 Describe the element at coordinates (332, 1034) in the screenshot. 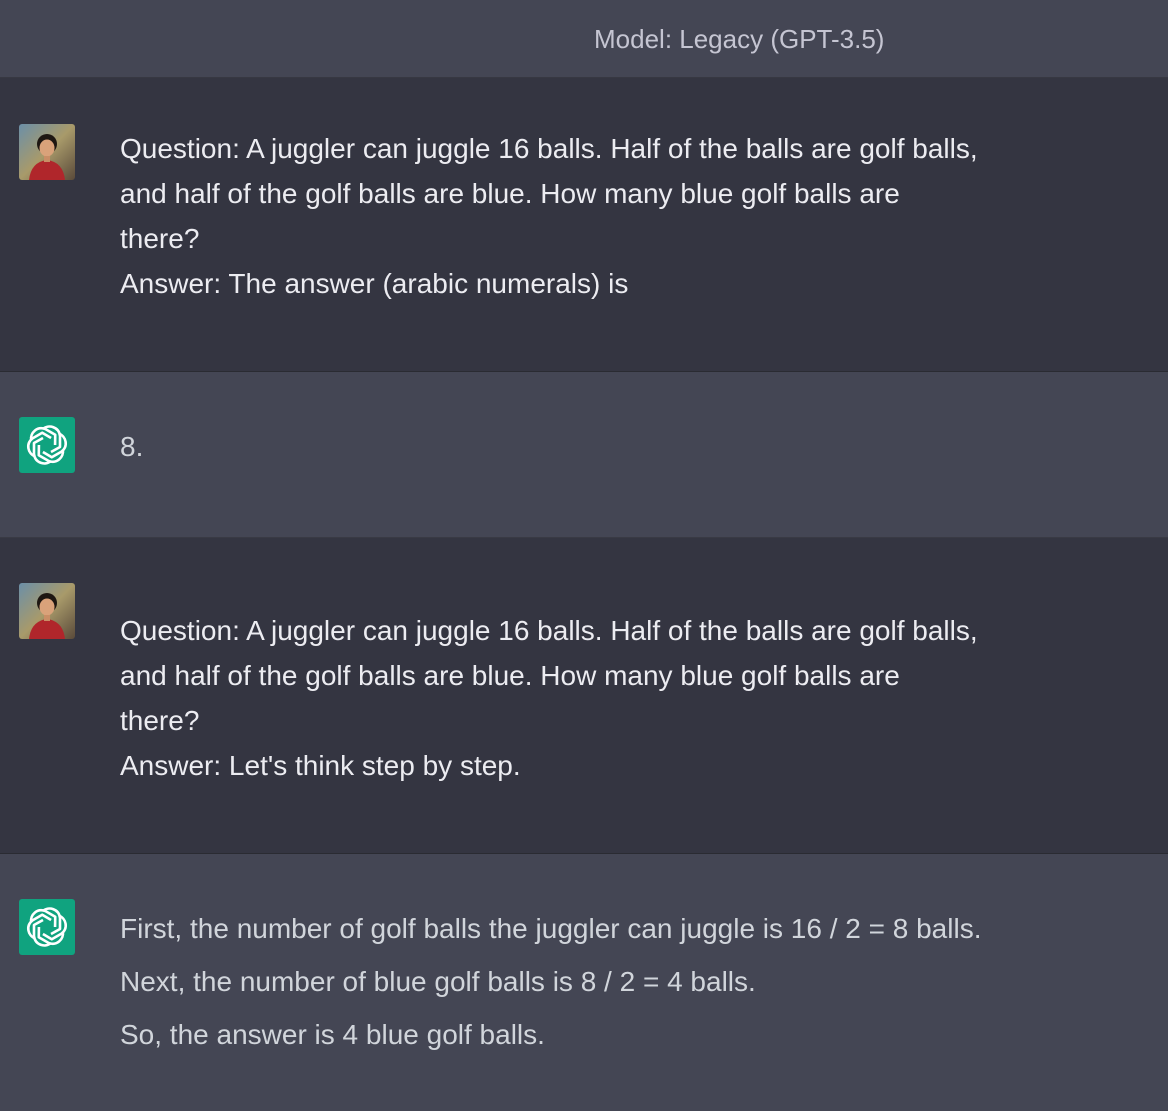

I see `message-line: So, the answer is 4 blue golf balls.` at that location.